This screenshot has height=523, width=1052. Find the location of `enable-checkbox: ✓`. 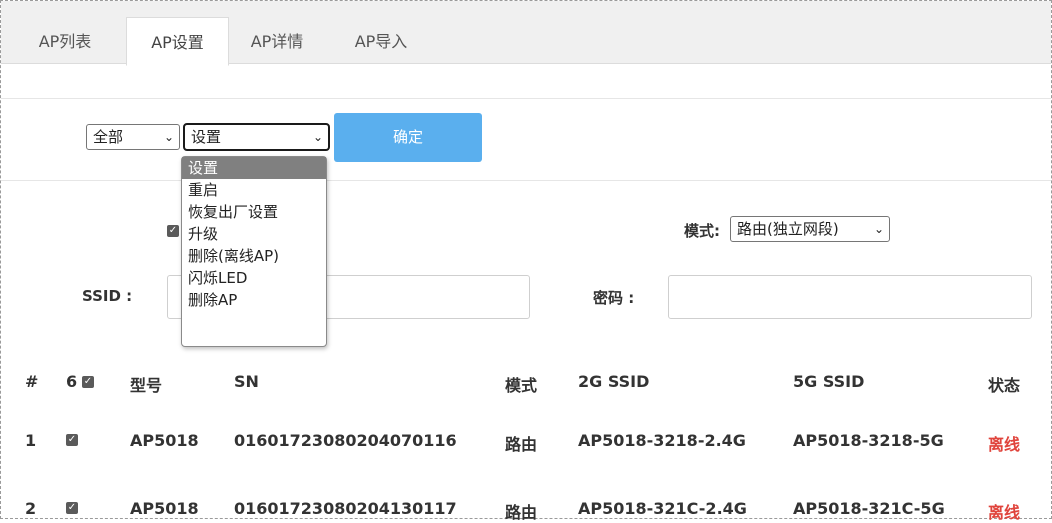

enable-checkbox: ✓ is located at coordinates (173, 231).